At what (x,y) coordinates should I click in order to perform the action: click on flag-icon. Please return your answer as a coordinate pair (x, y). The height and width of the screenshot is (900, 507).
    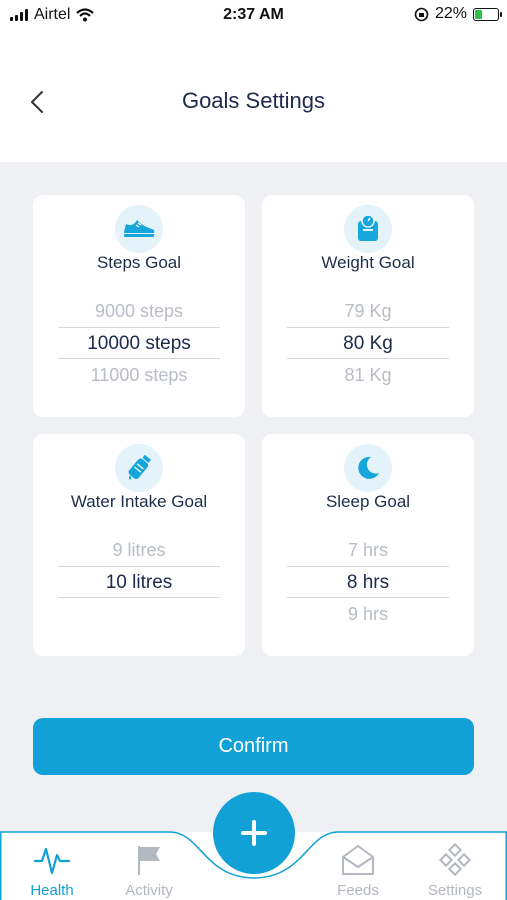
    Looking at the image, I should click on (149, 860).